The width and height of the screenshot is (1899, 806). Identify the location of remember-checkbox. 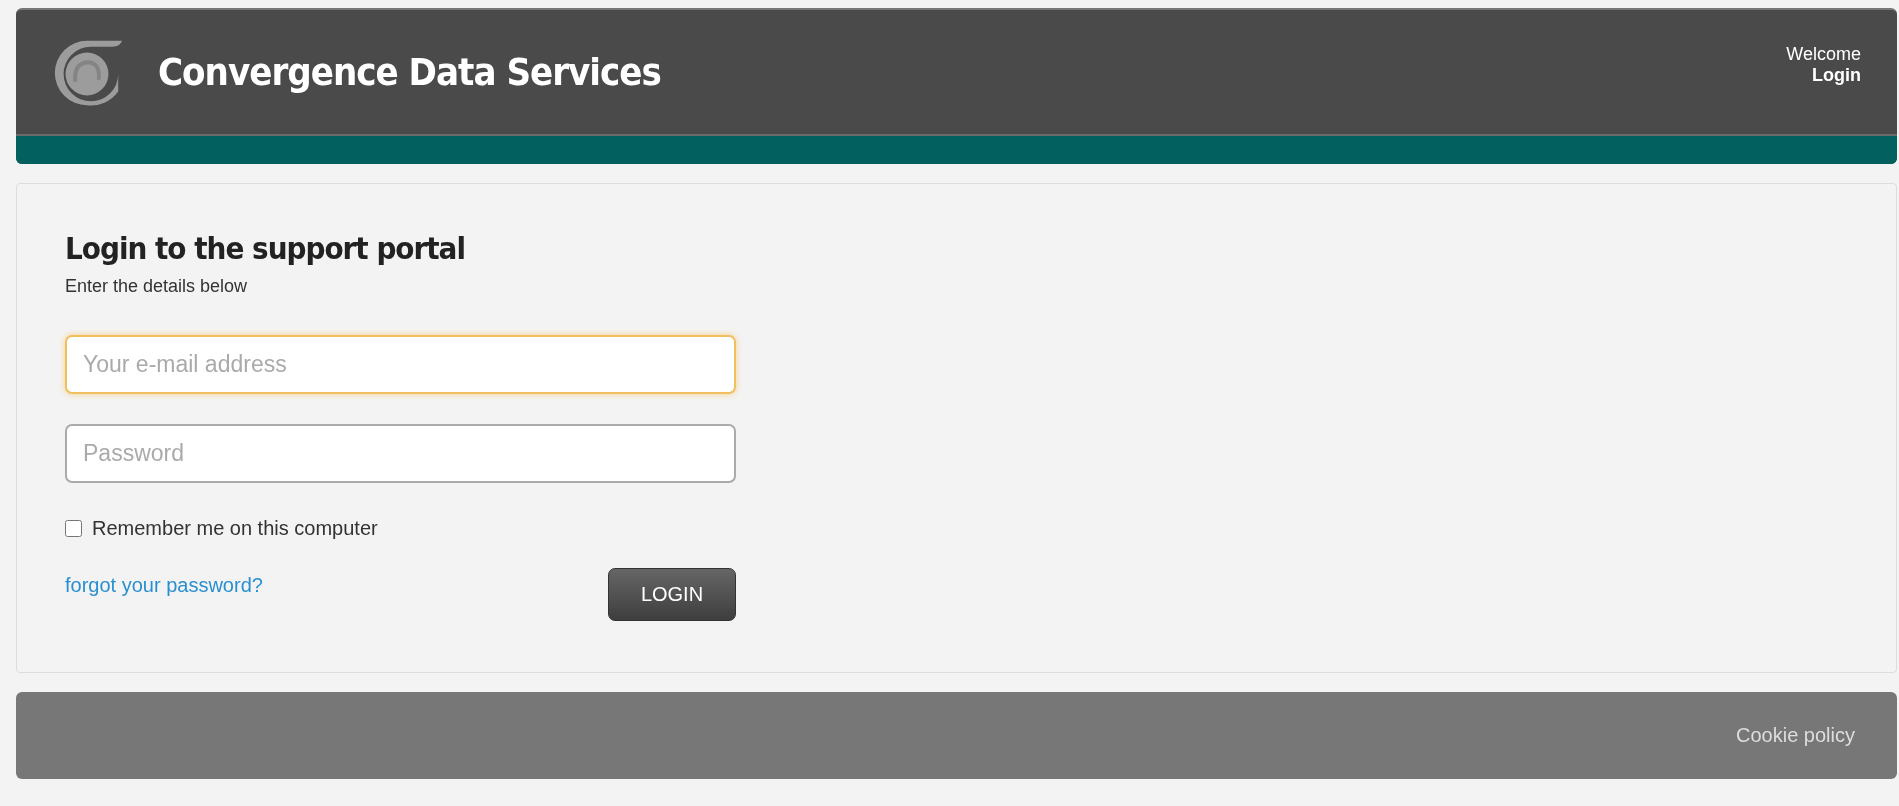
(73, 528).